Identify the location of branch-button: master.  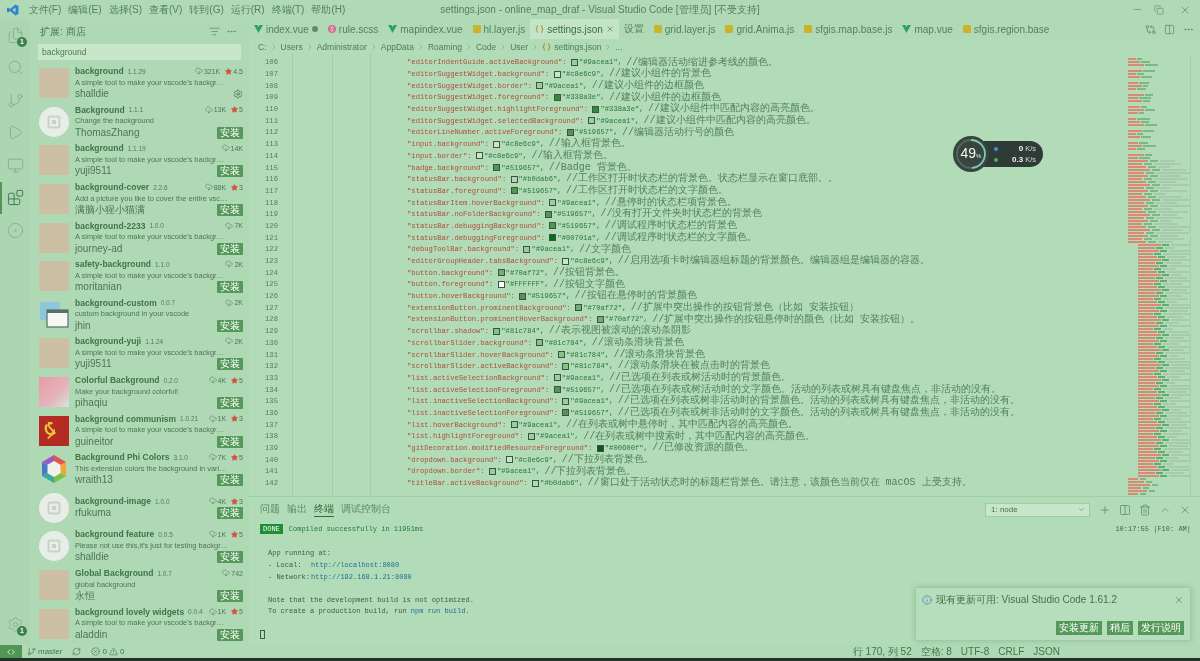
(45, 651).